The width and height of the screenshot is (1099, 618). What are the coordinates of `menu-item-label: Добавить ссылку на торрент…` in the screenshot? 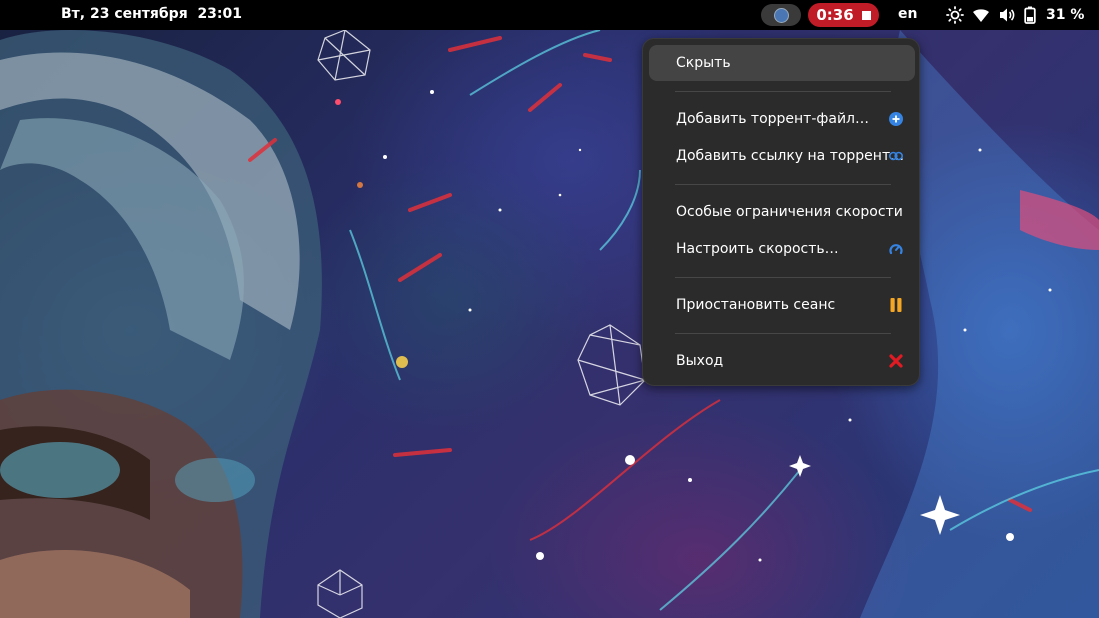 It's located at (790, 156).